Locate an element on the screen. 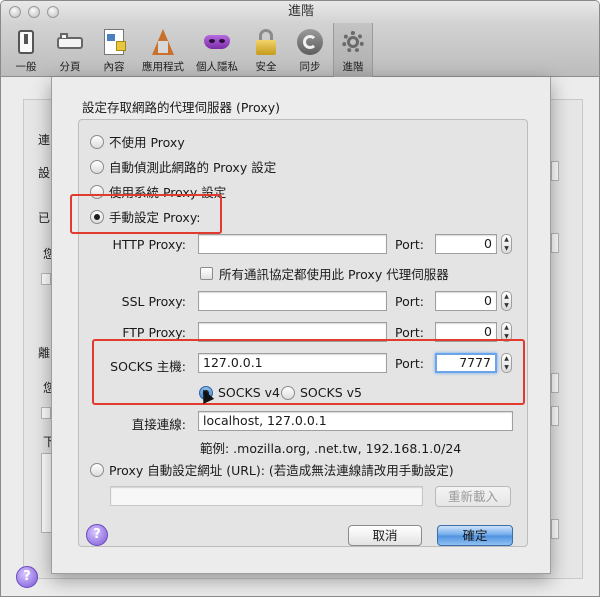  background-checkbox is located at coordinates (46, 279).